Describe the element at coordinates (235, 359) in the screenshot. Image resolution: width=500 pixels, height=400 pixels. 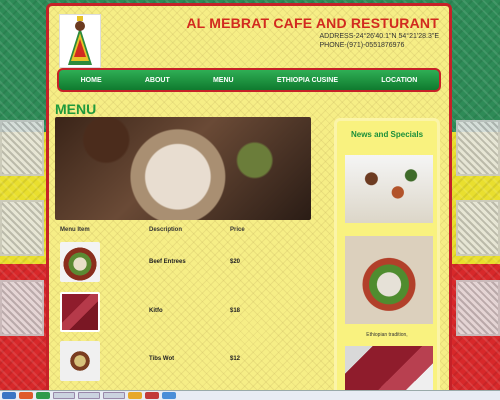
I see `menu-item-price: $12` at that location.